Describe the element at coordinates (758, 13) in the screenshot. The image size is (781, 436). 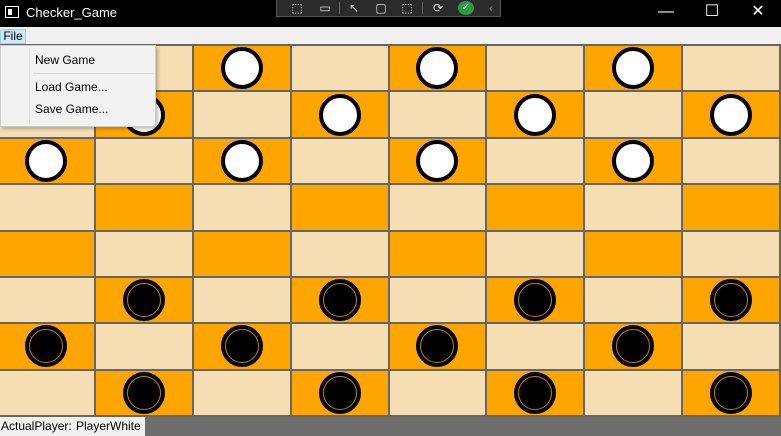
I see `close-button: ✕` at that location.